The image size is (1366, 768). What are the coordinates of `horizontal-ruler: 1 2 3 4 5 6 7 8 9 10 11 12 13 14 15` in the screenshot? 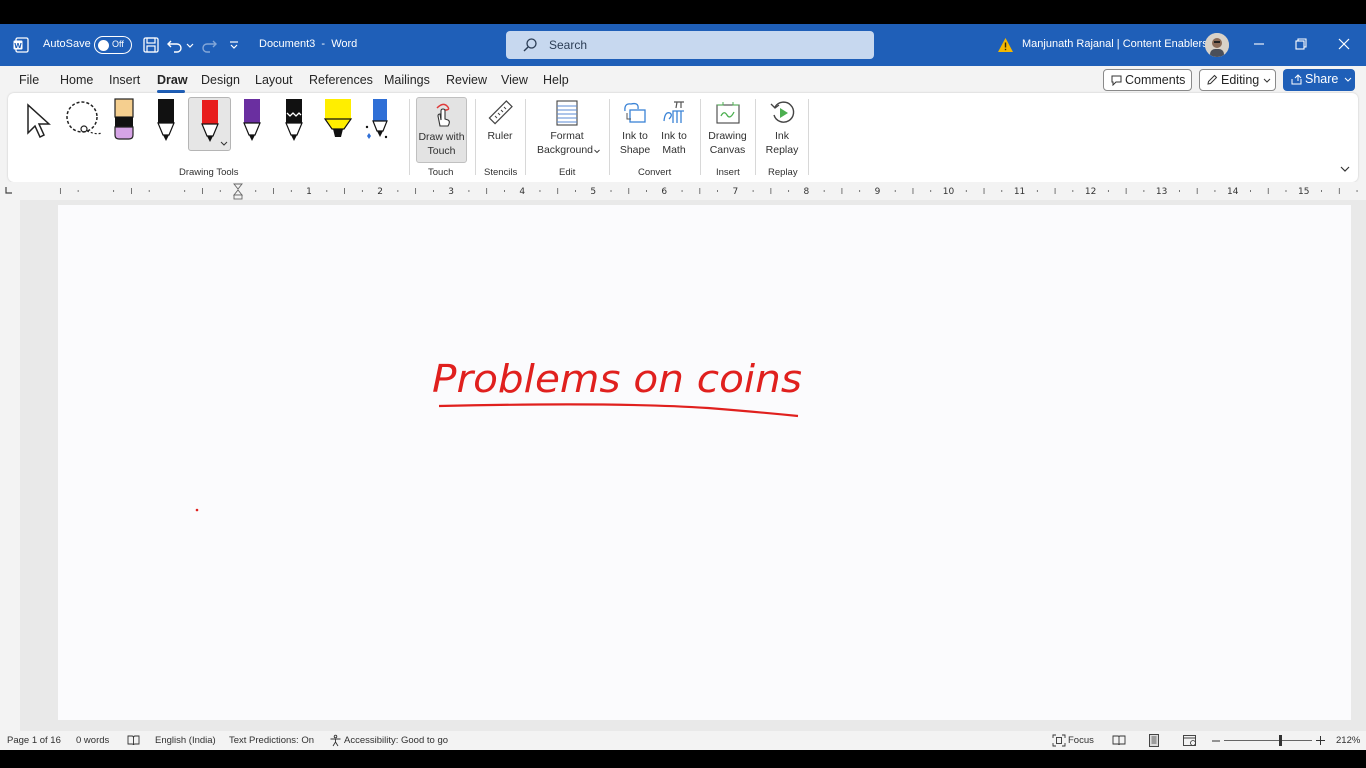 It's located at (683, 191).